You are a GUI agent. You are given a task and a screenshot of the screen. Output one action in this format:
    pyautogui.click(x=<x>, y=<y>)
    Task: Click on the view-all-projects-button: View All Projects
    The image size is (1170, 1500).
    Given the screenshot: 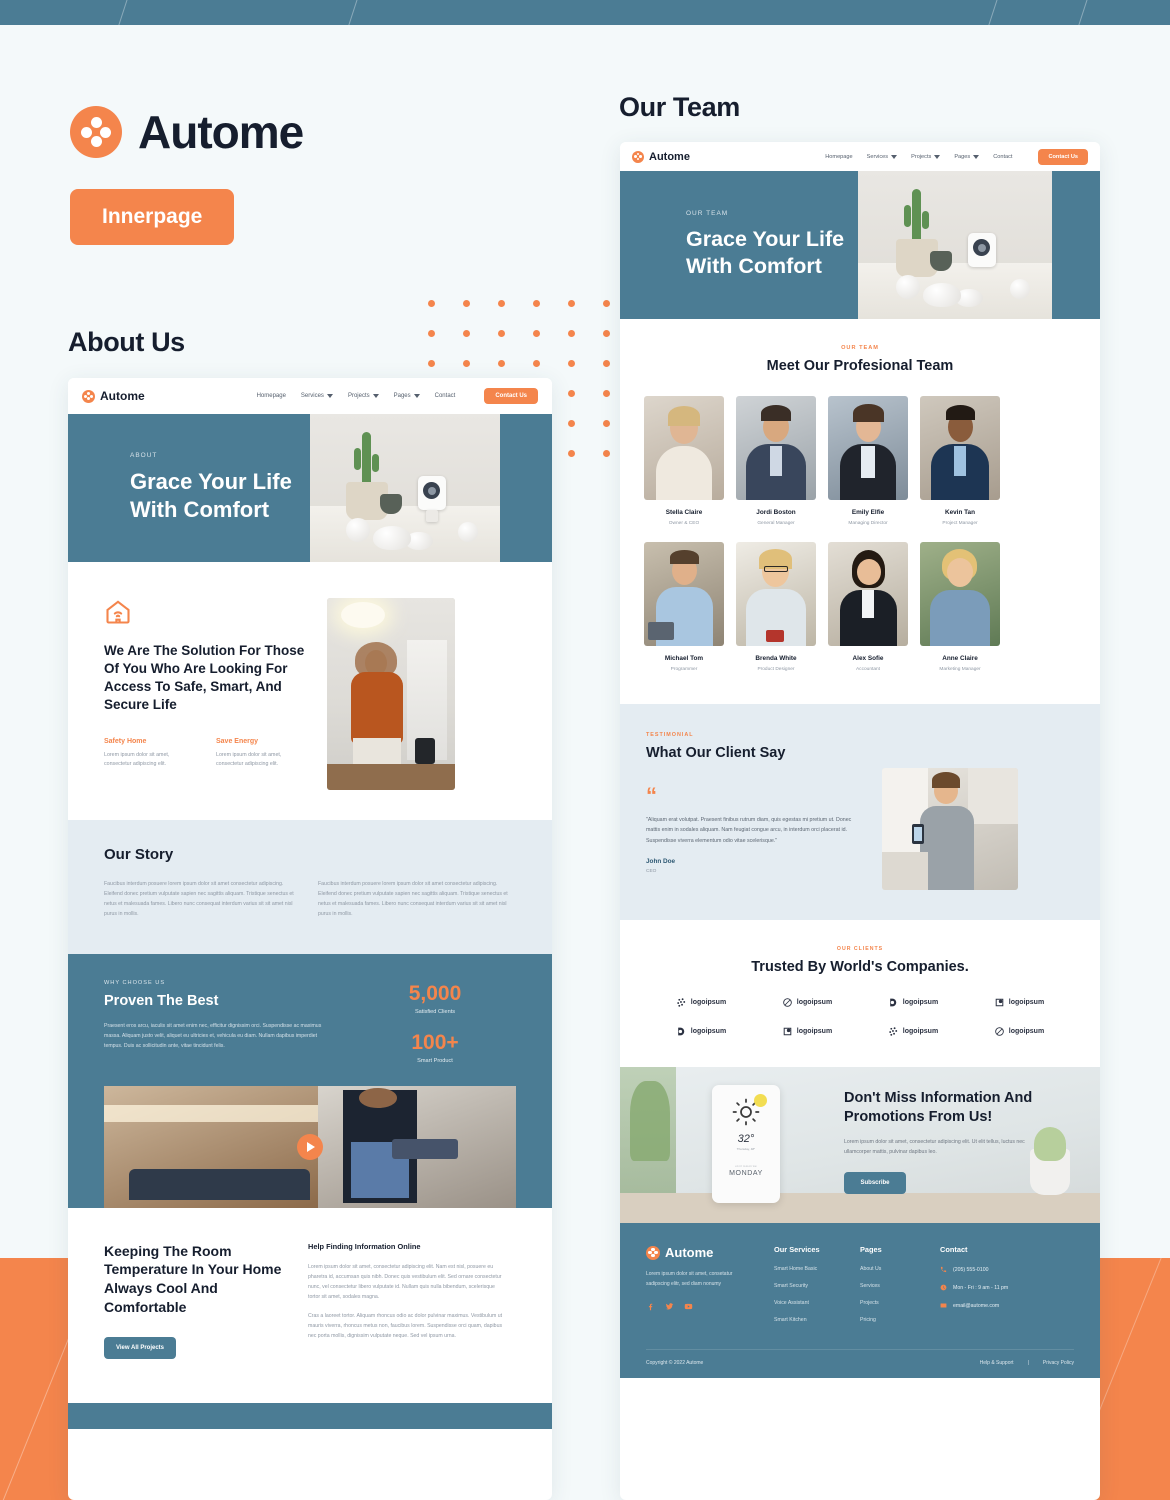 What is the action you would take?
    pyautogui.click(x=140, y=1348)
    